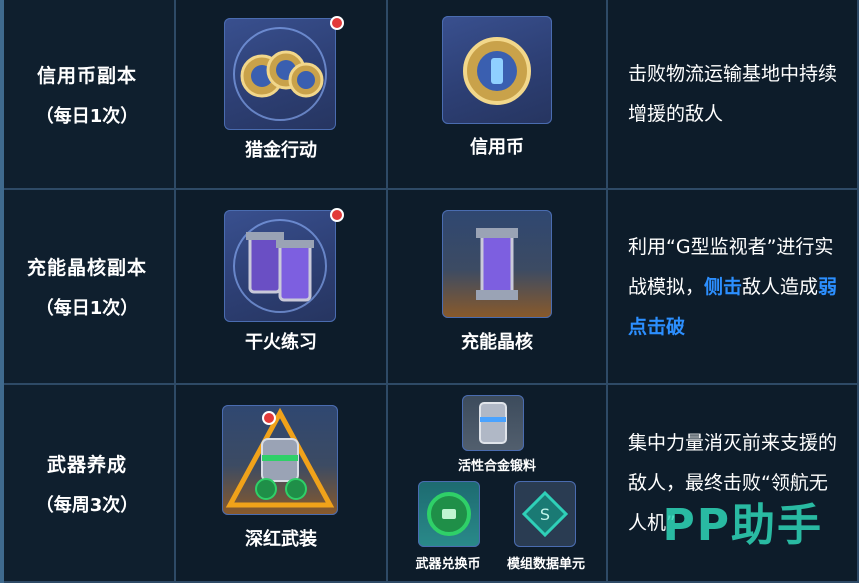  What do you see at coordinates (86, 268) in the screenshot?
I see `dungeon-name: 充能晶核副本` at bounding box center [86, 268].